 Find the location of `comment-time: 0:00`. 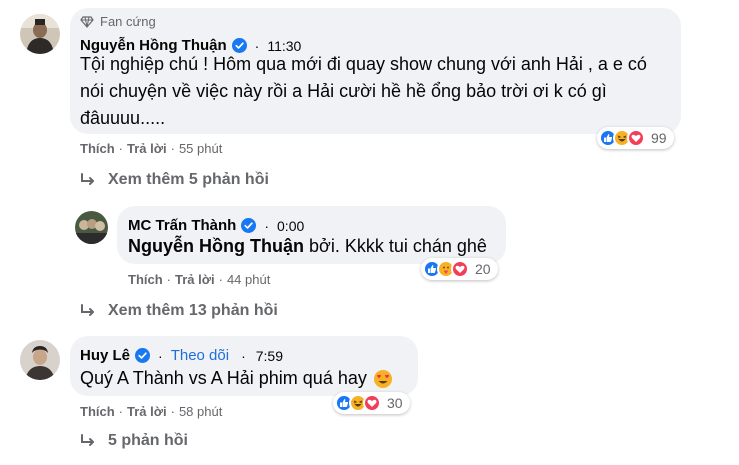

comment-time: 0:00 is located at coordinates (290, 226).